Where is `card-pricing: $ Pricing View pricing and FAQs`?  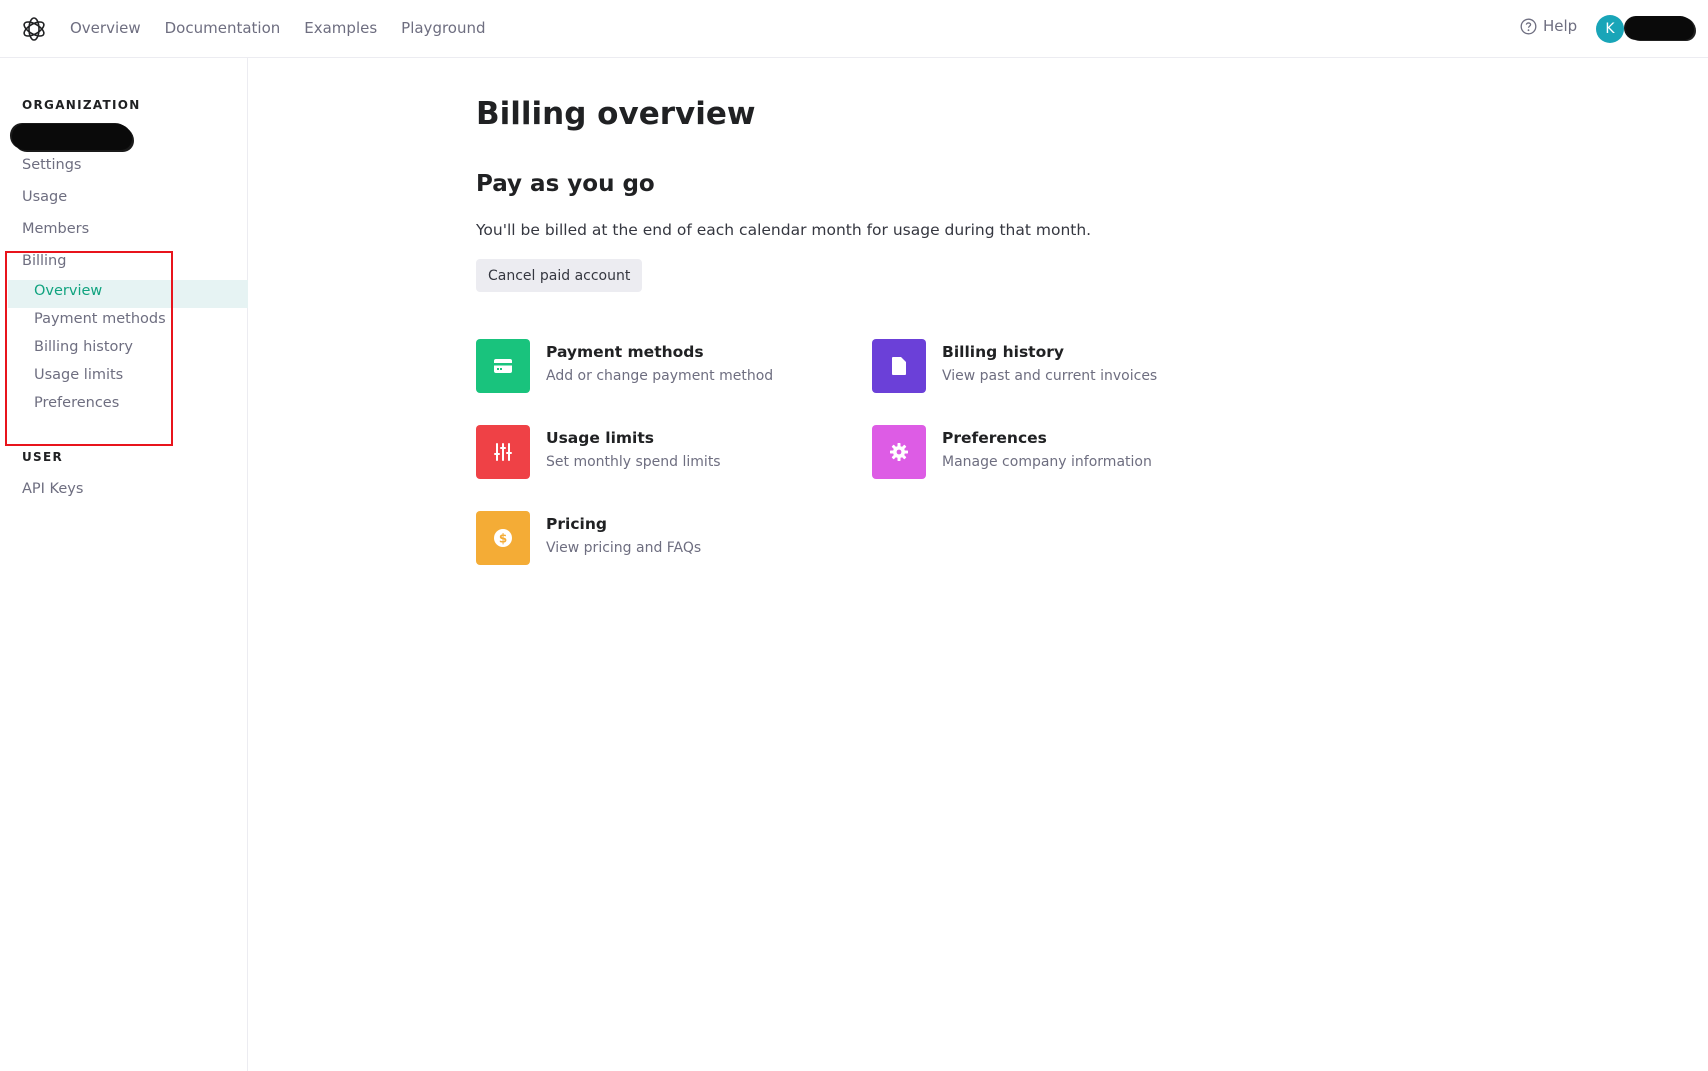 card-pricing: $ Pricing View pricing and FAQs is located at coordinates (588, 538).